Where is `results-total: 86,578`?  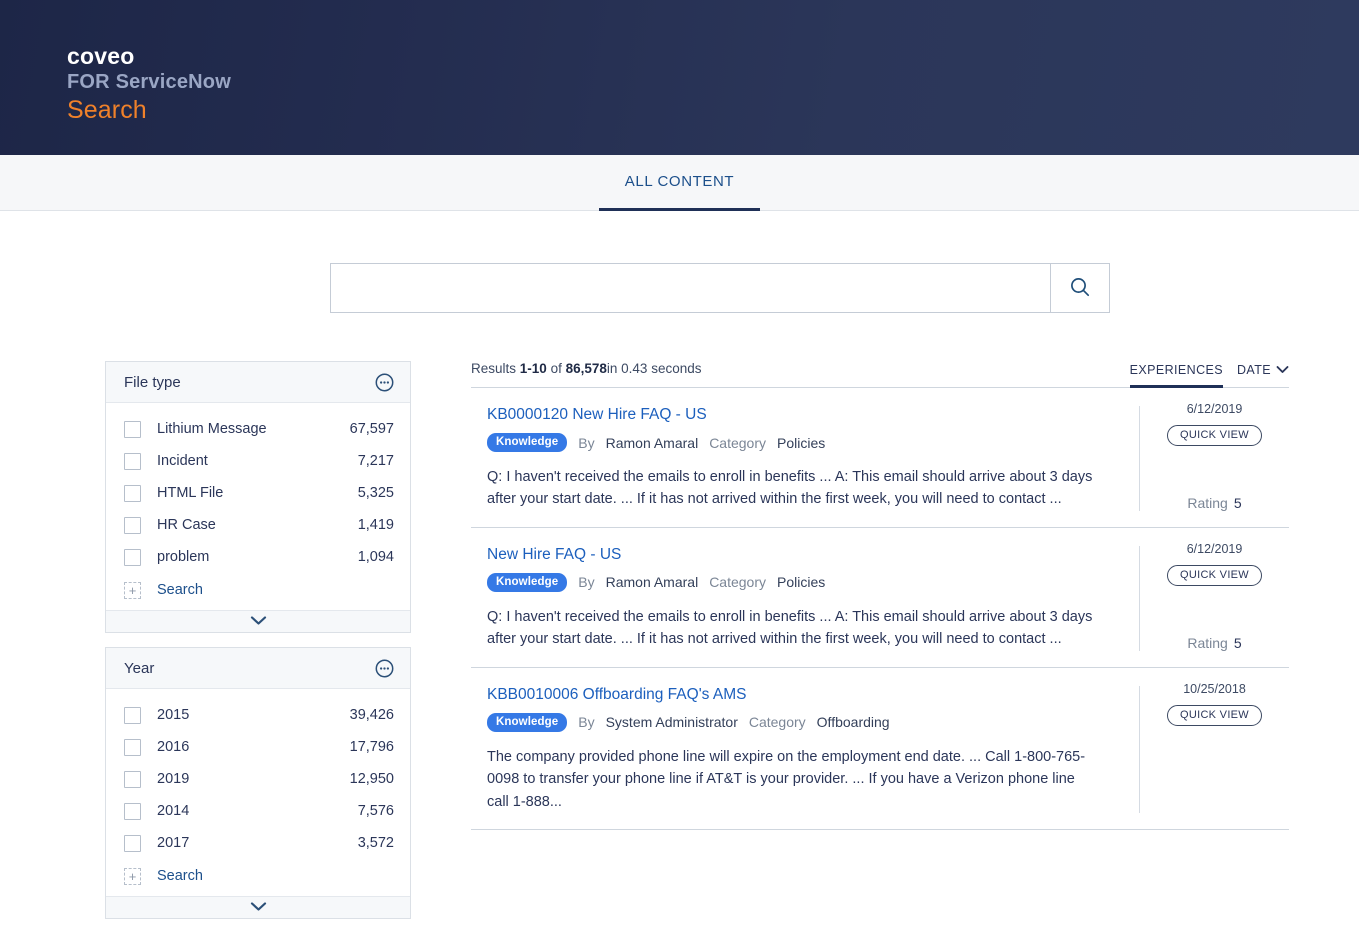 results-total: 86,578 is located at coordinates (586, 368).